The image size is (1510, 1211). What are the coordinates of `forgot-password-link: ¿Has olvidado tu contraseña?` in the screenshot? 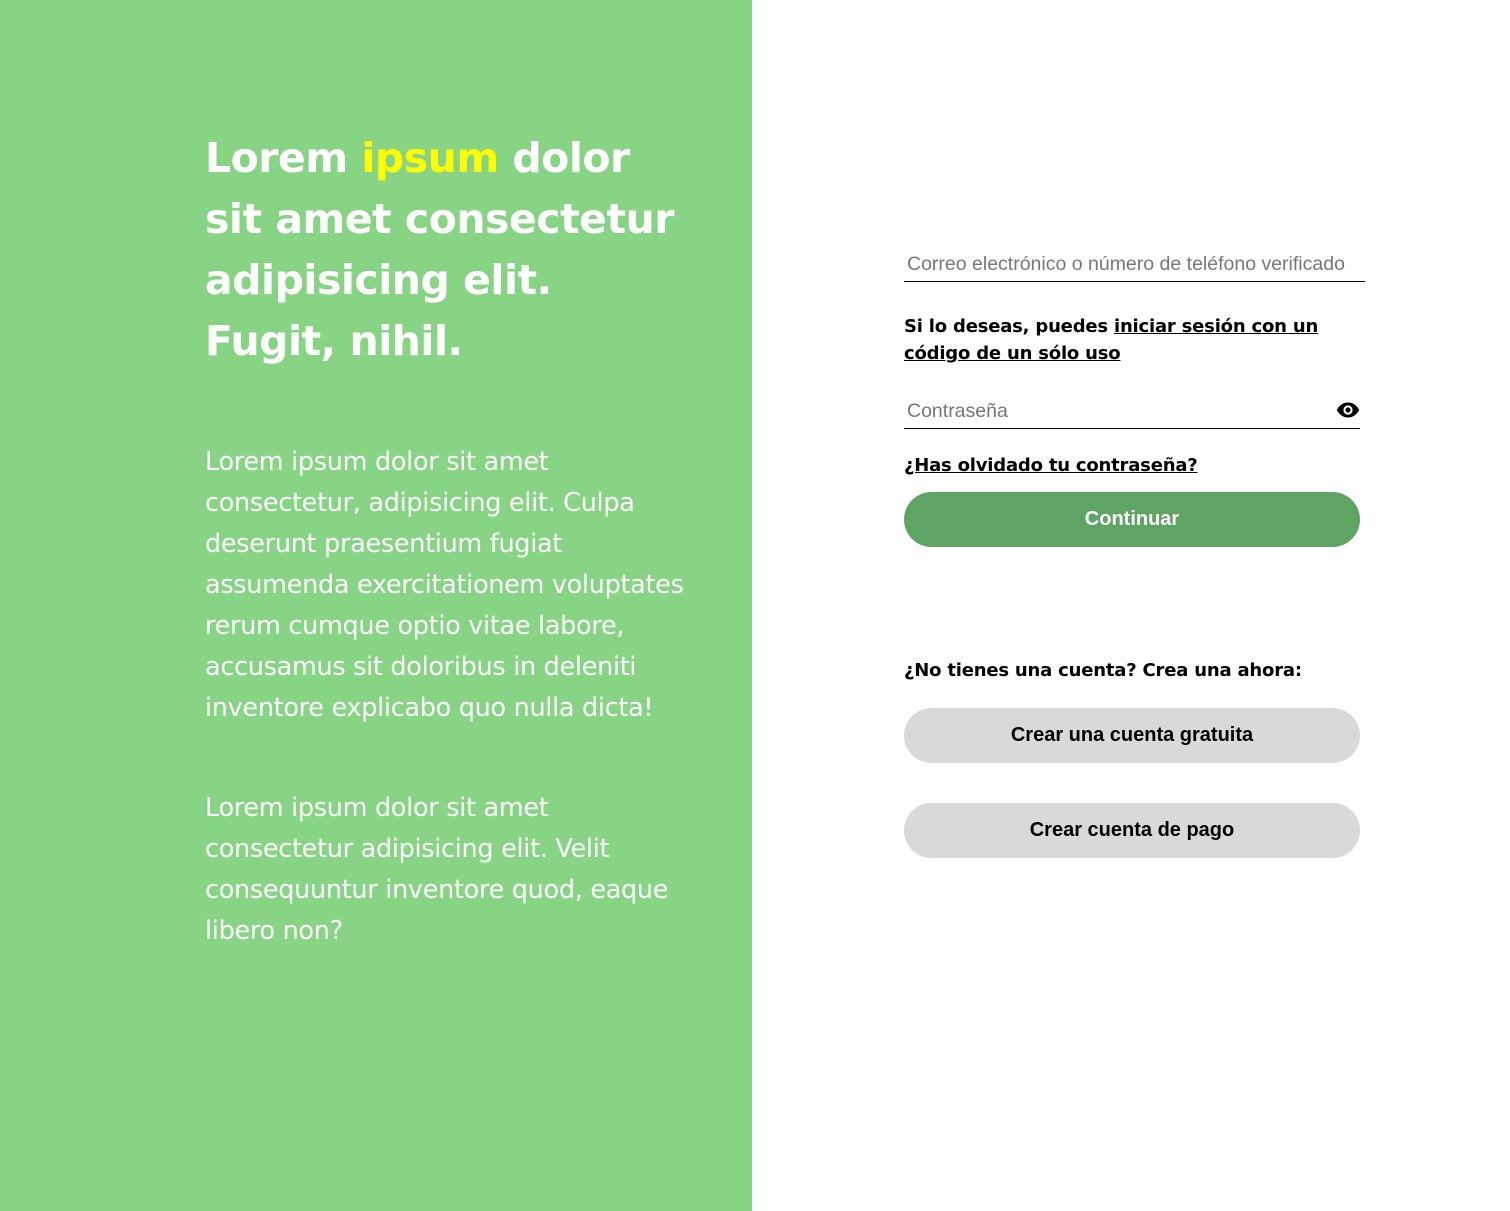 It's located at (1051, 466).